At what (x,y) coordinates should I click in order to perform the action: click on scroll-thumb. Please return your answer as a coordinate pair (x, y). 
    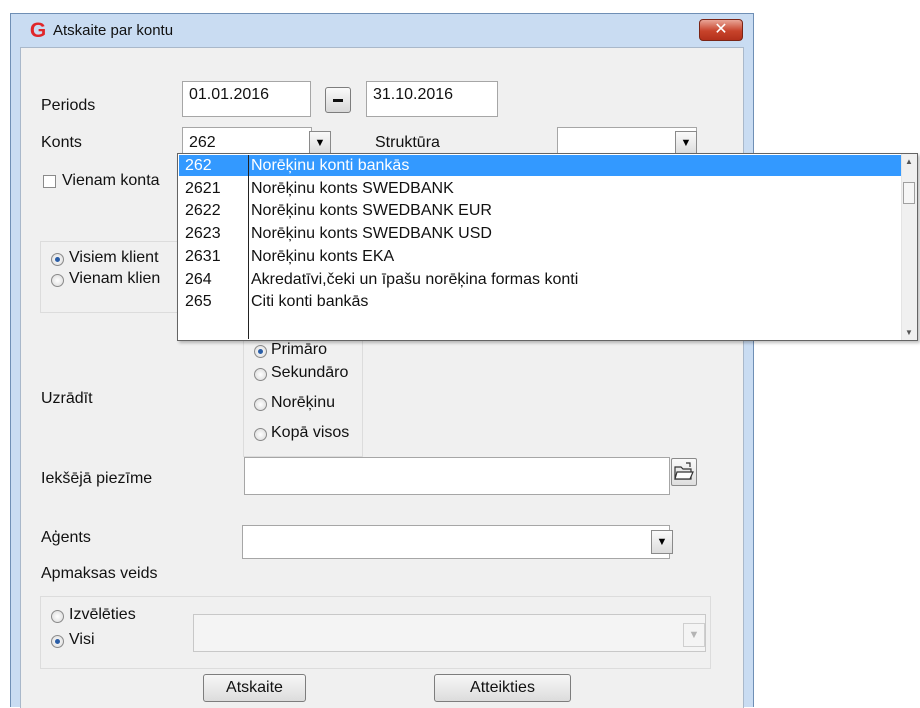
    Looking at the image, I should click on (909, 193).